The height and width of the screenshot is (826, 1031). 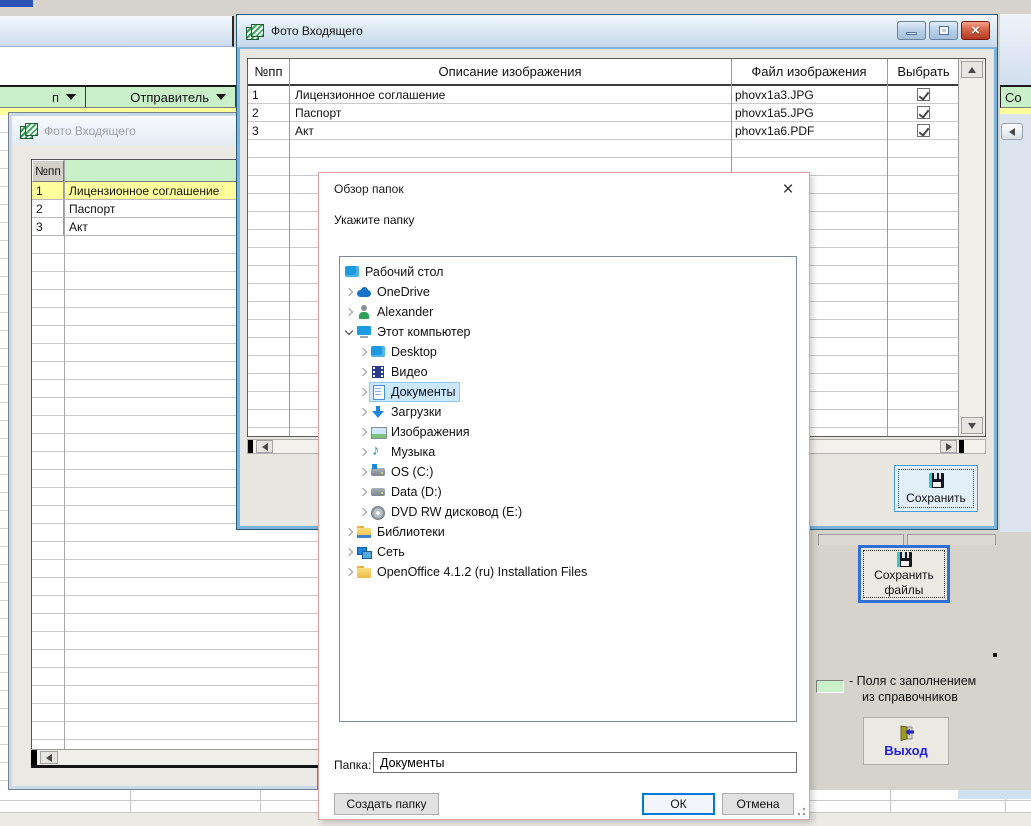 What do you see at coordinates (904, 574) in the screenshot?
I see `save-files-button: Сохранить файлы` at bounding box center [904, 574].